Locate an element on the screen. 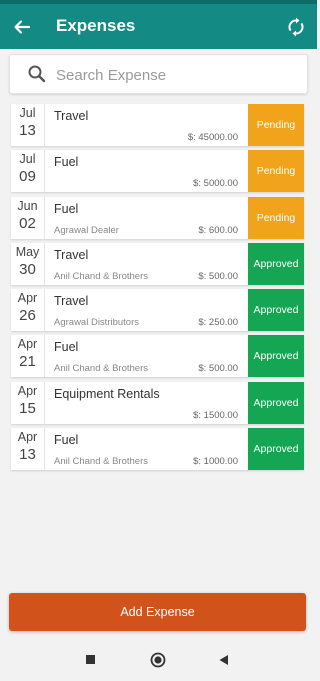 Image resolution: width=320 pixels, height=681 pixels. expense-card: Jul 13 Travel $: 45000.00 Pending is located at coordinates (157, 125).